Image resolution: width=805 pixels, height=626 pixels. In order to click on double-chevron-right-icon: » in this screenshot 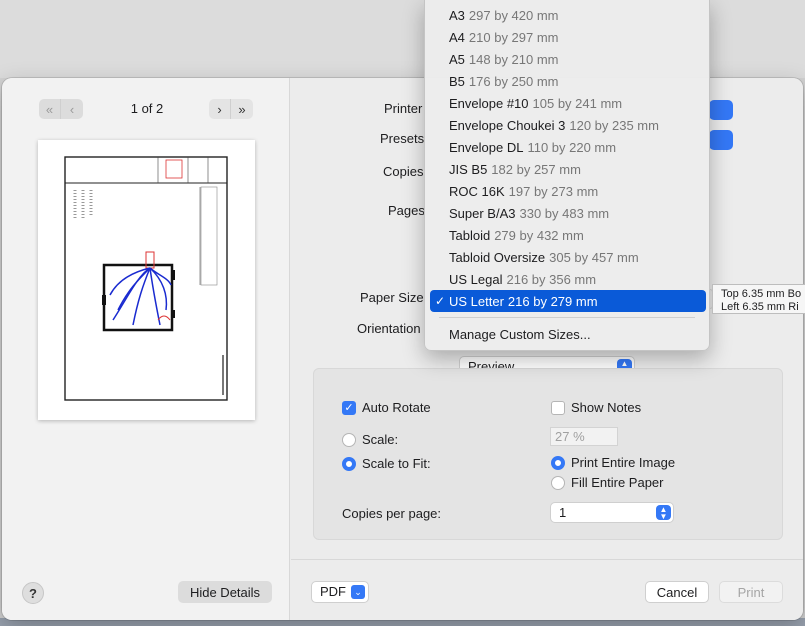, I will do `click(242, 109)`.